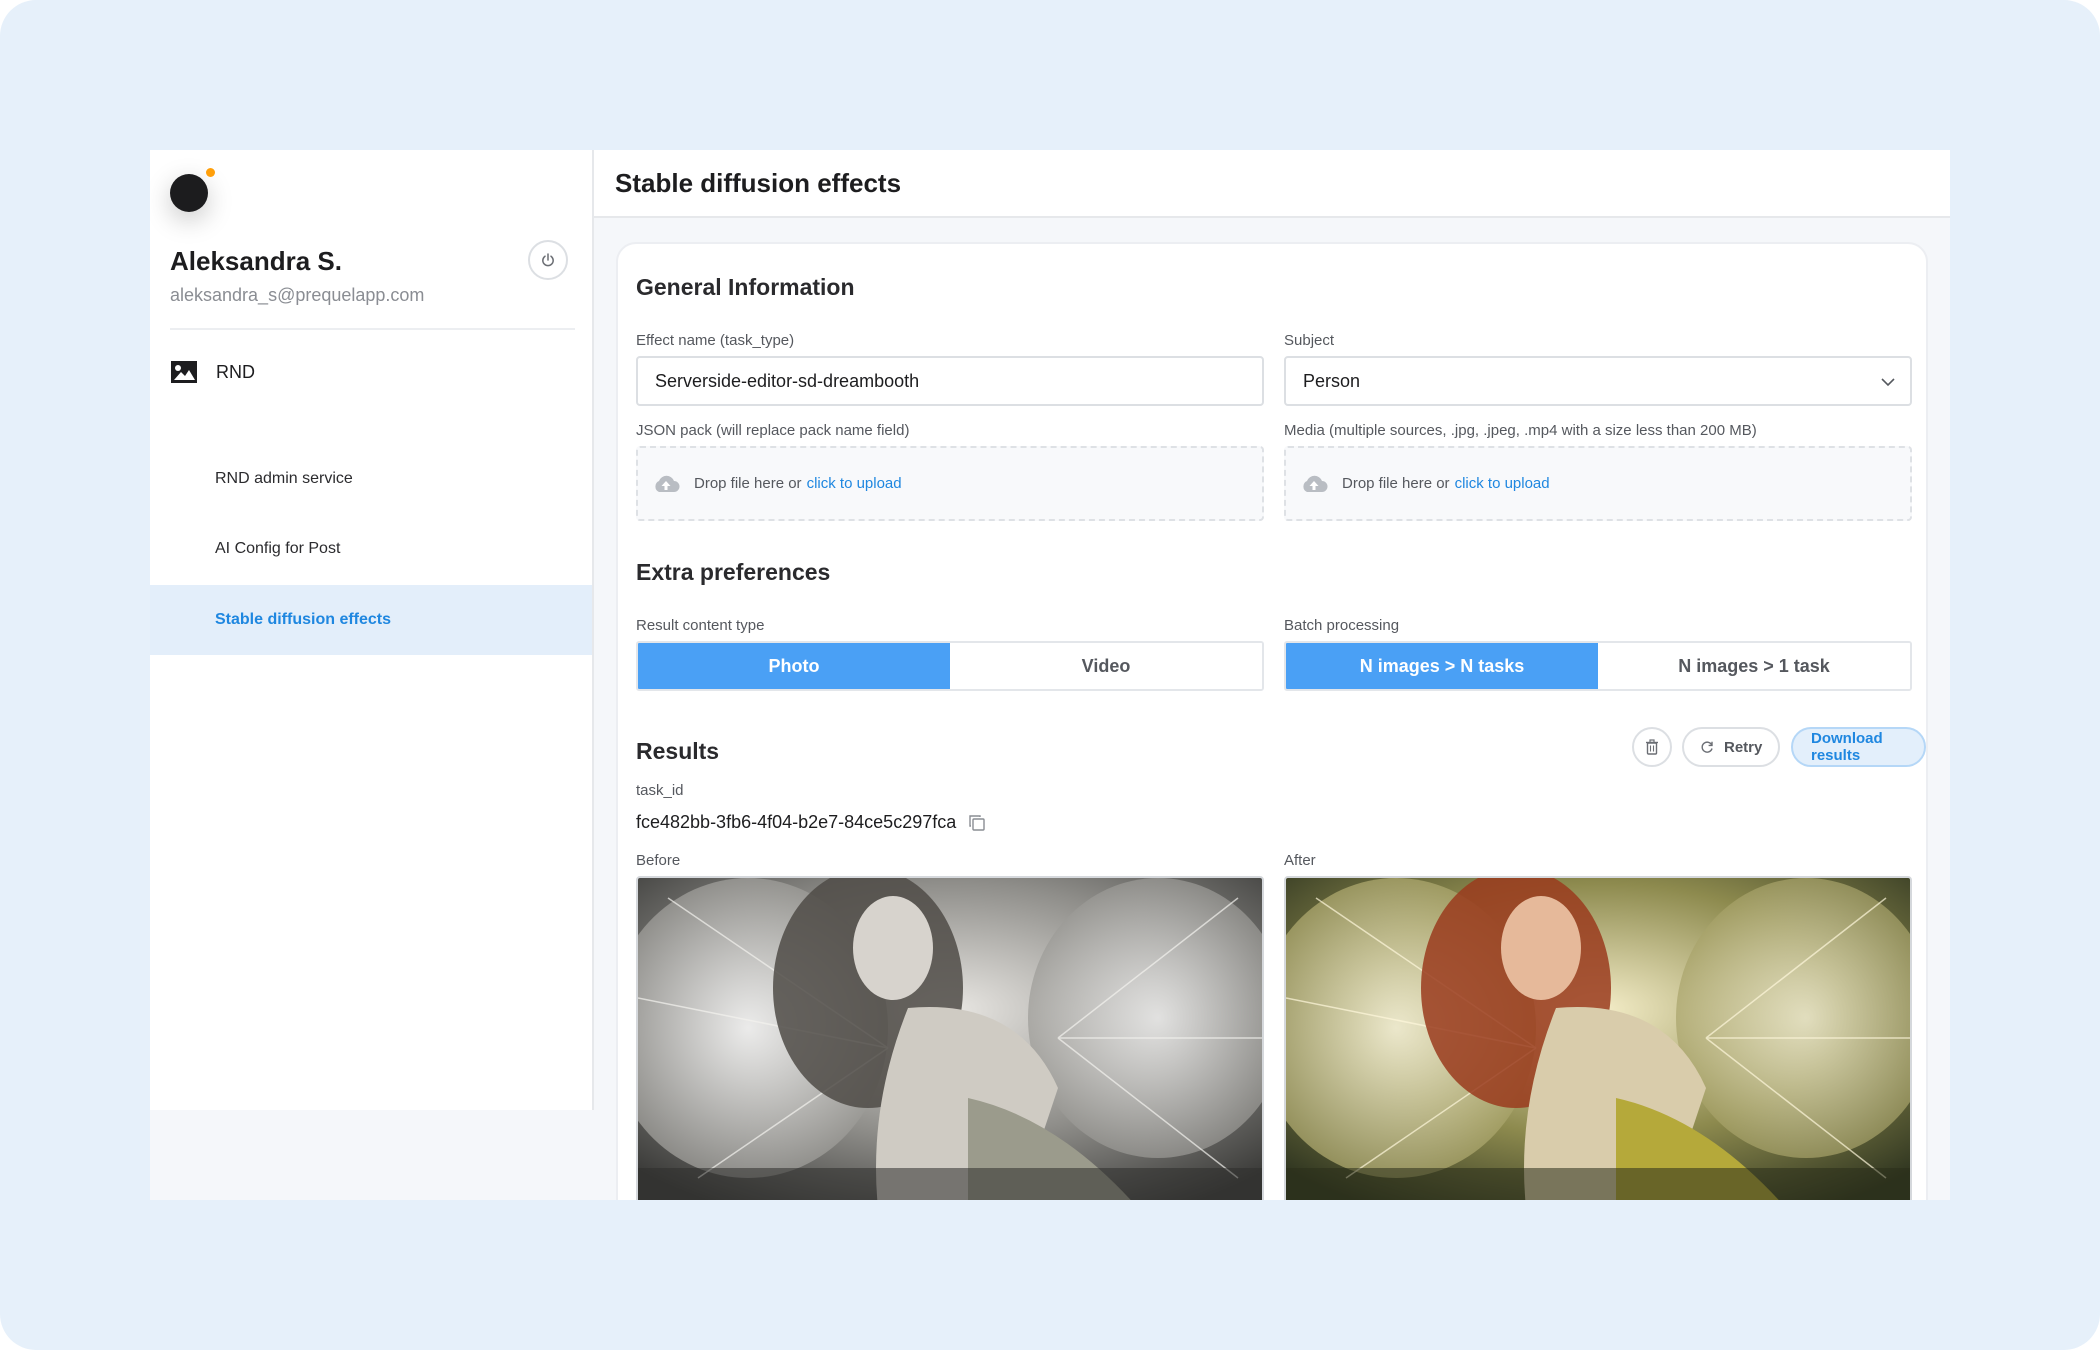 The width and height of the screenshot is (2100, 1350). I want to click on sidebar-item-label: AI Config for Post, so click(278, 548).